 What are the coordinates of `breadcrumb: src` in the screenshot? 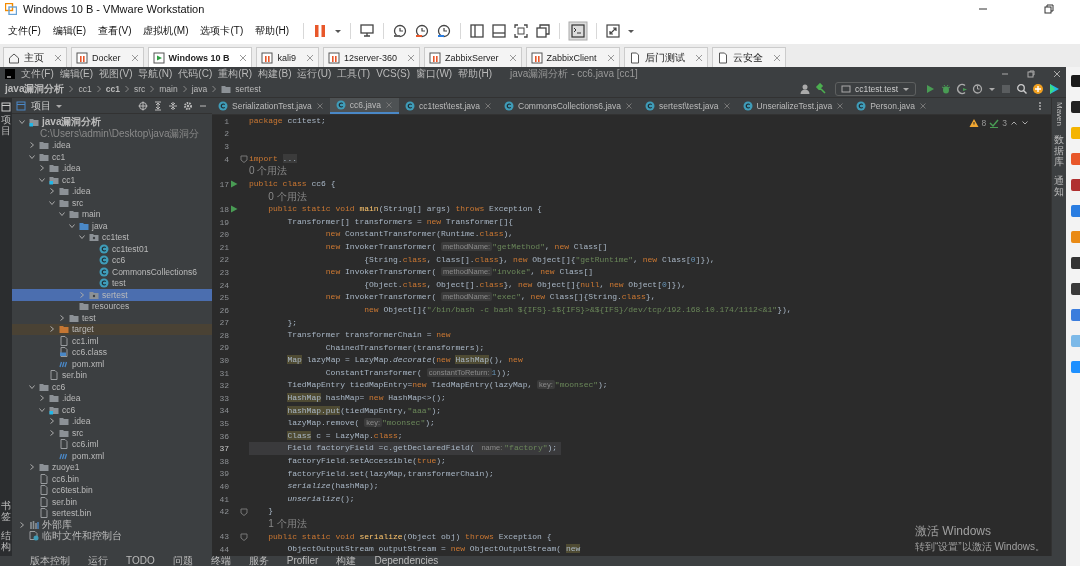 It's located at (139, 88).